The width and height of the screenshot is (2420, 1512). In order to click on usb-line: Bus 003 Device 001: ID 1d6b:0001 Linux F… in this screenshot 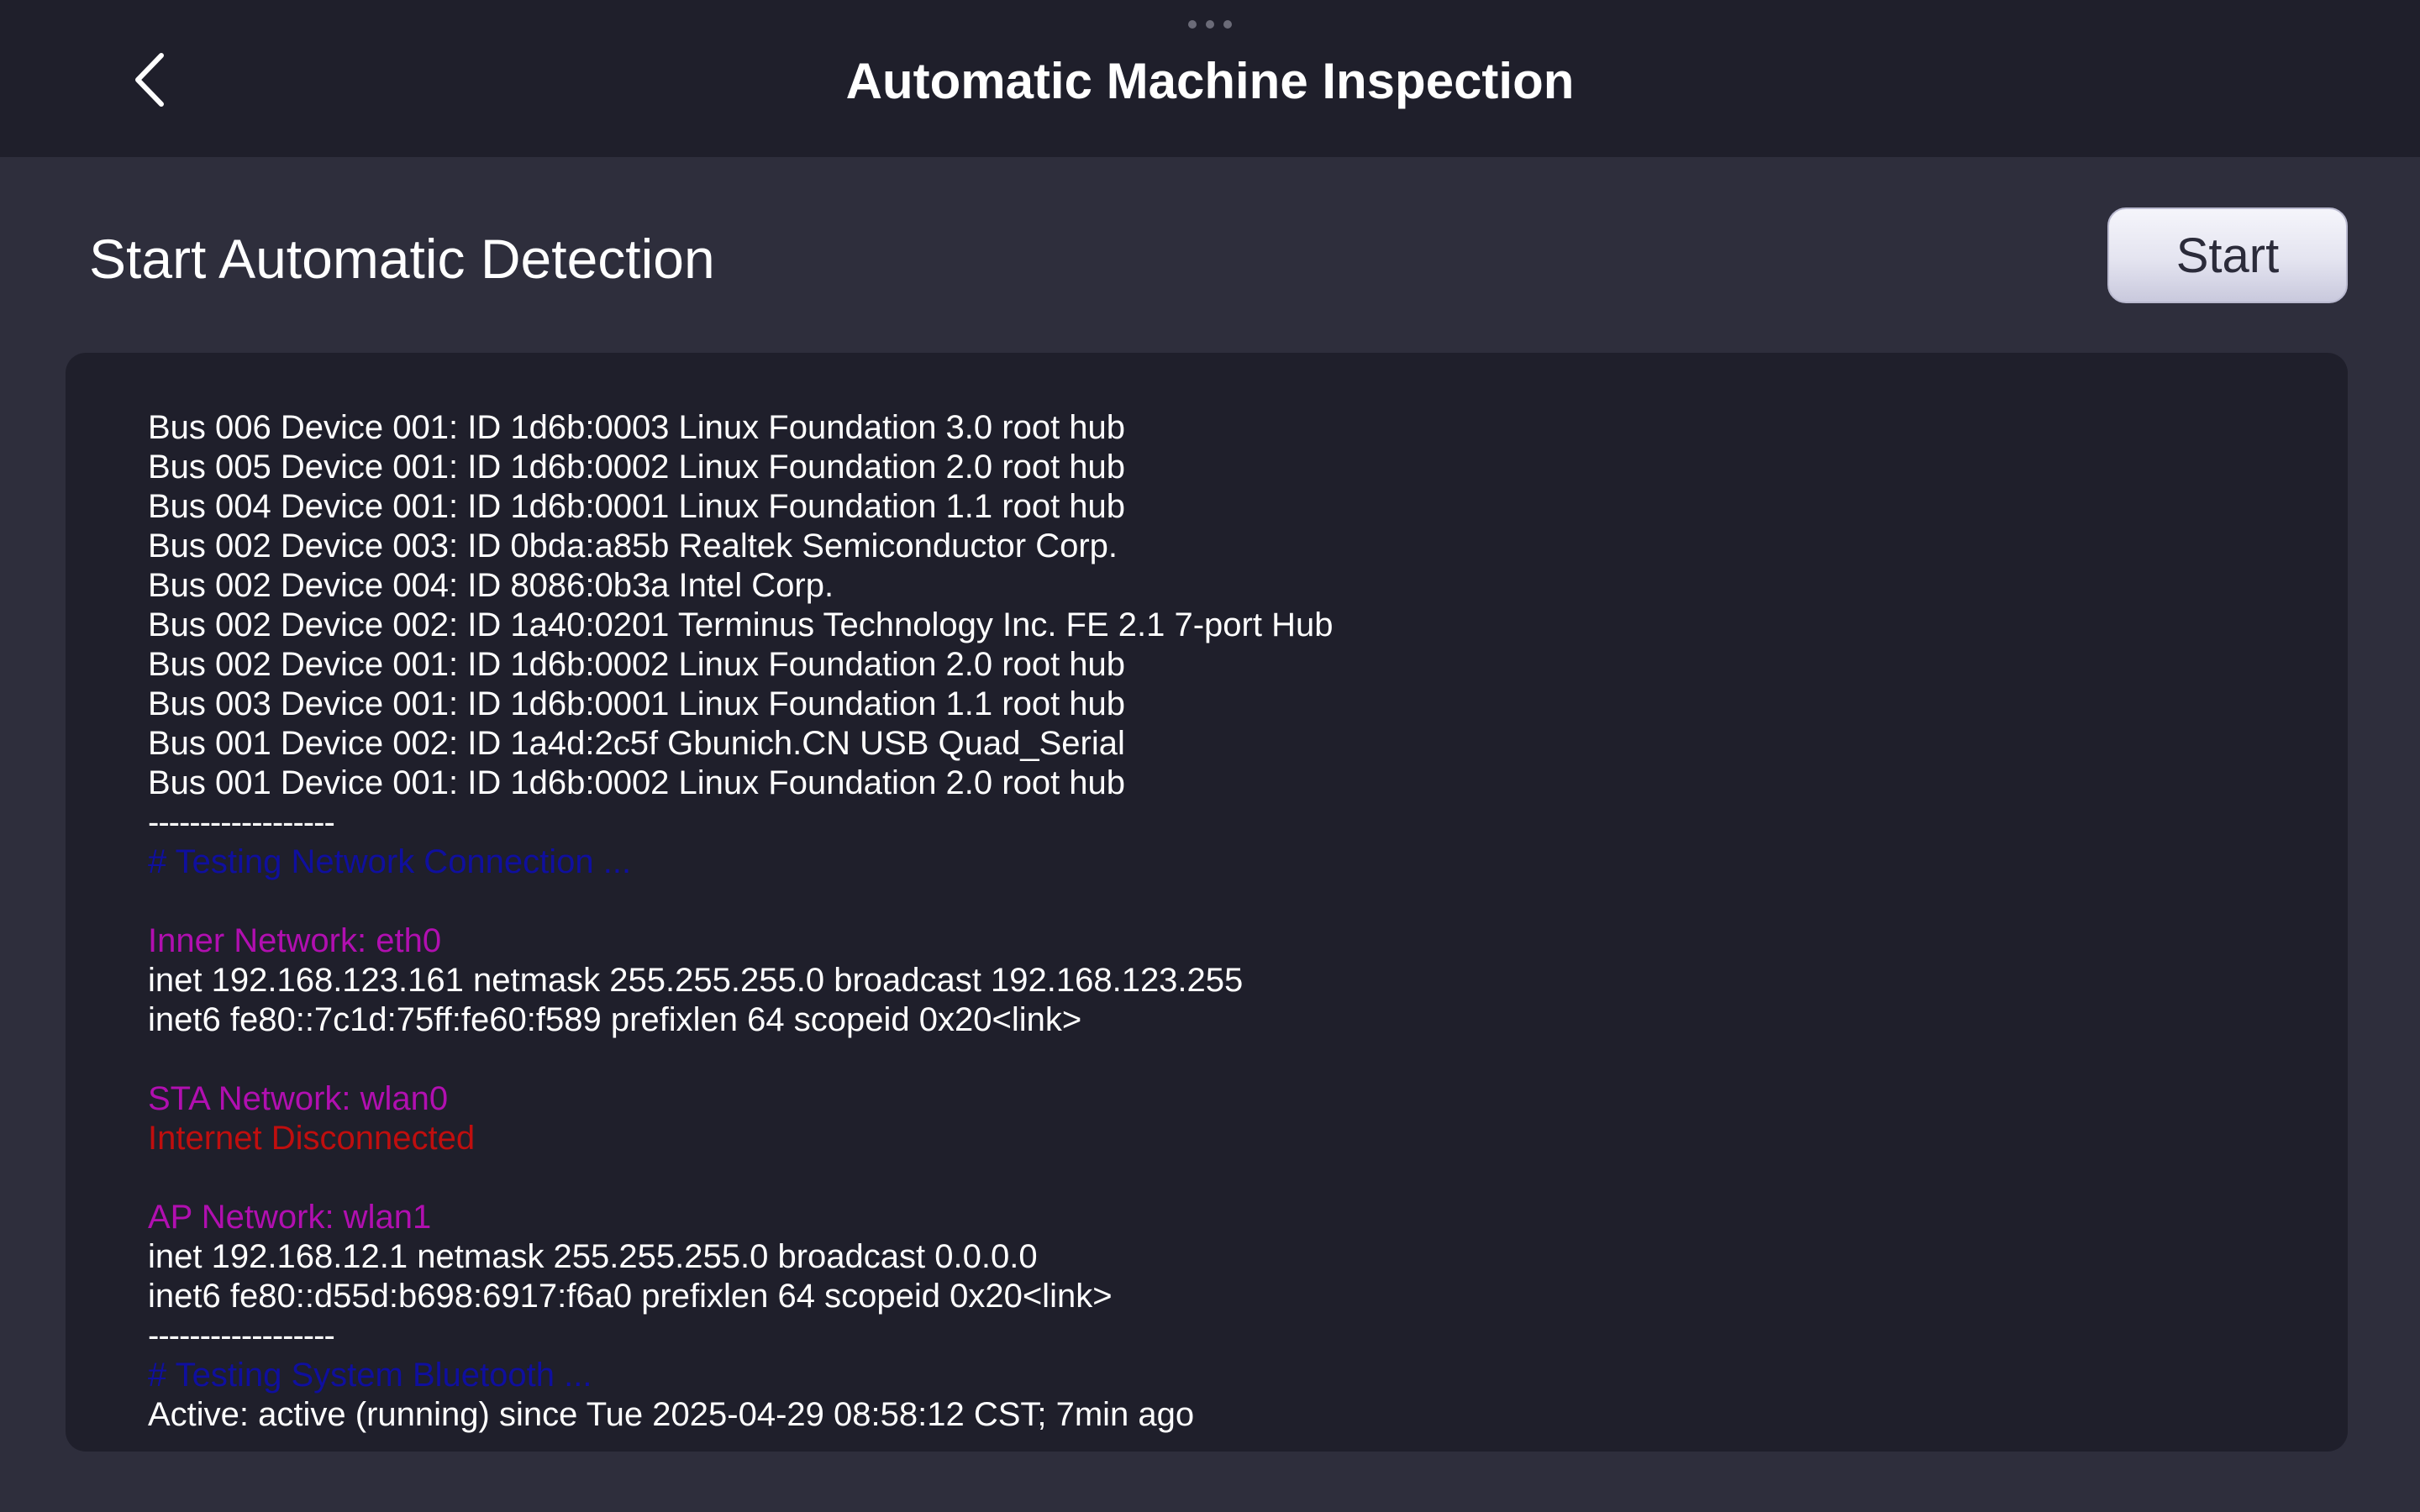, I will do `click(637, 703)`.